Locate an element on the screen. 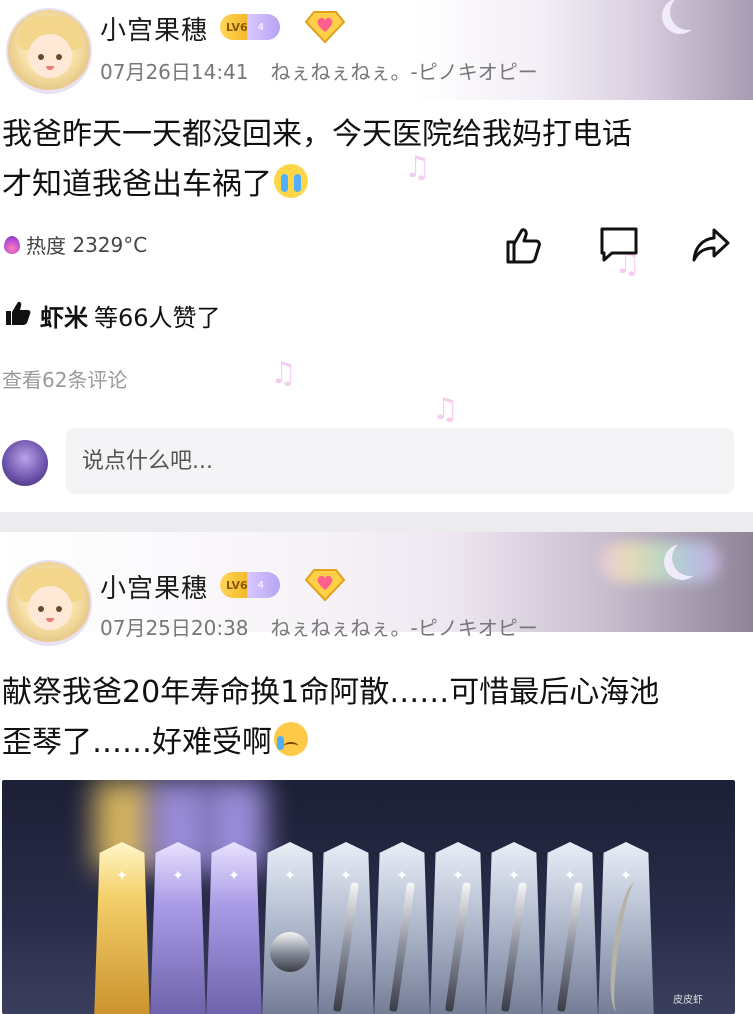  share-button is located at coordinates (711, 245).